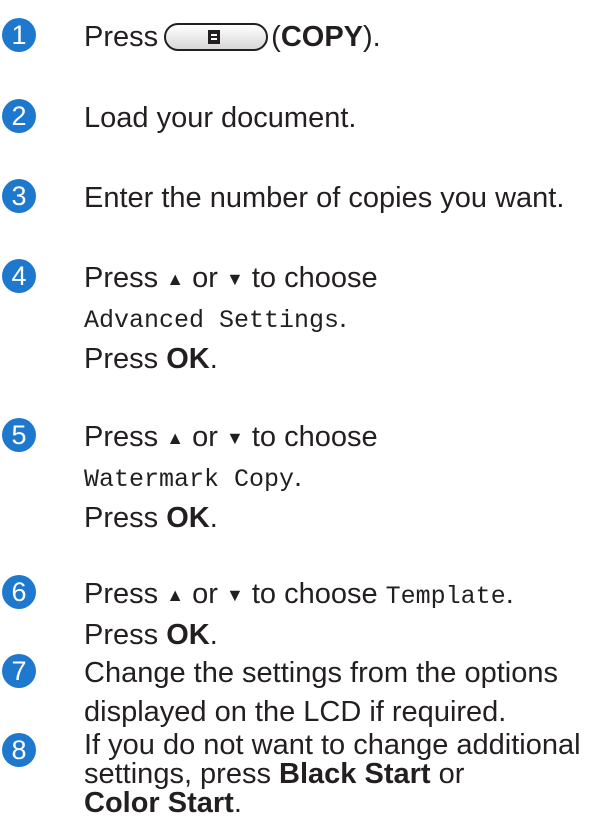 This screenshot has width=616, height=826. I want to click on step-number-badge: 3, so click(19, 196).